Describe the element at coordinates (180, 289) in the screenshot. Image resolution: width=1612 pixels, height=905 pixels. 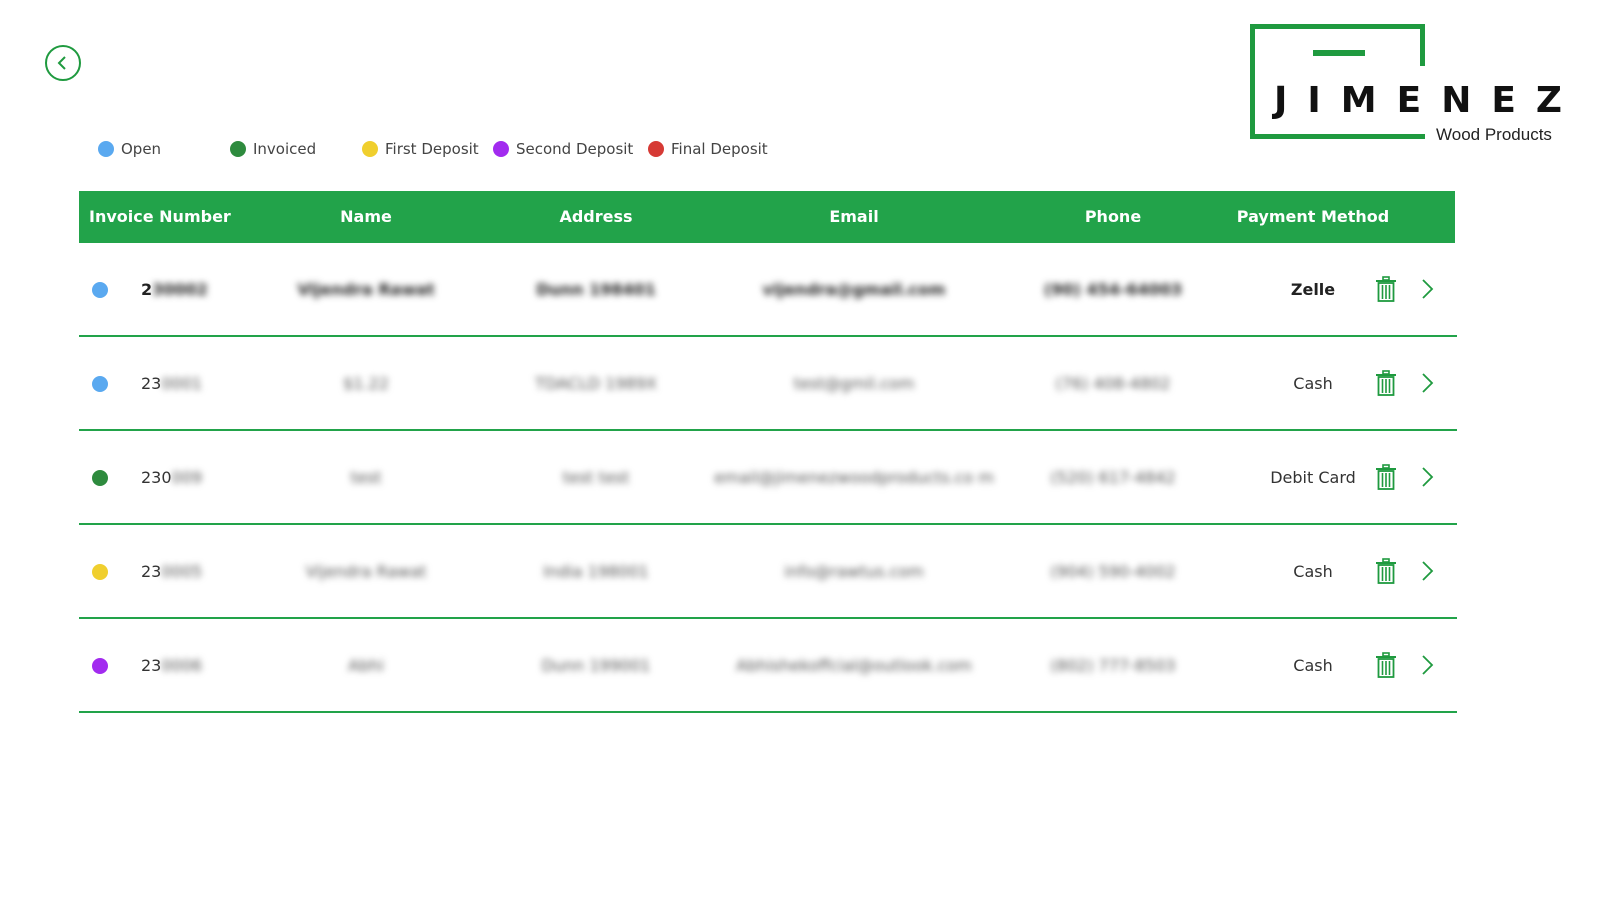
I see `invoice-number-hidden: 30002` at that location.